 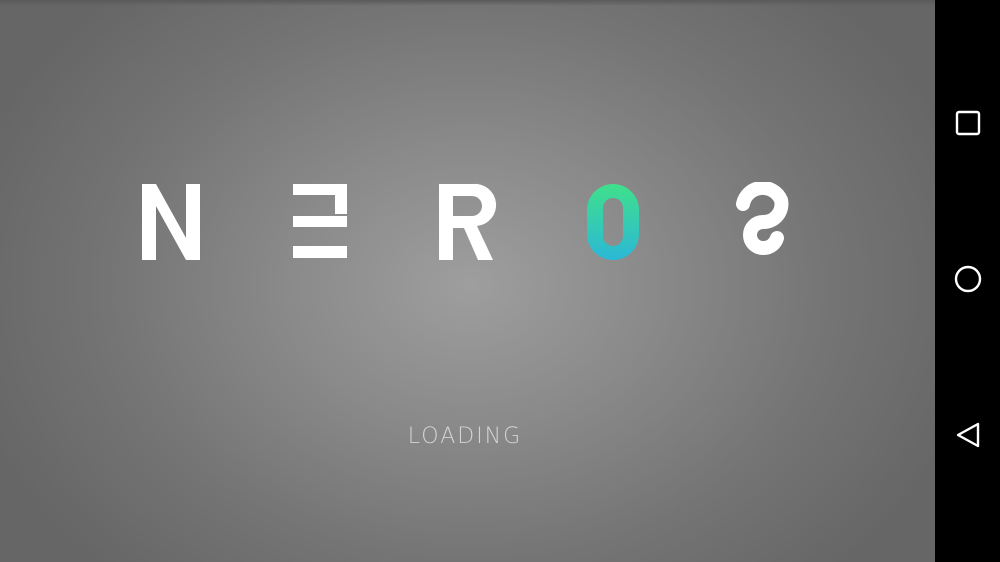 I want to click on back-button, so click(x=968, y=437).